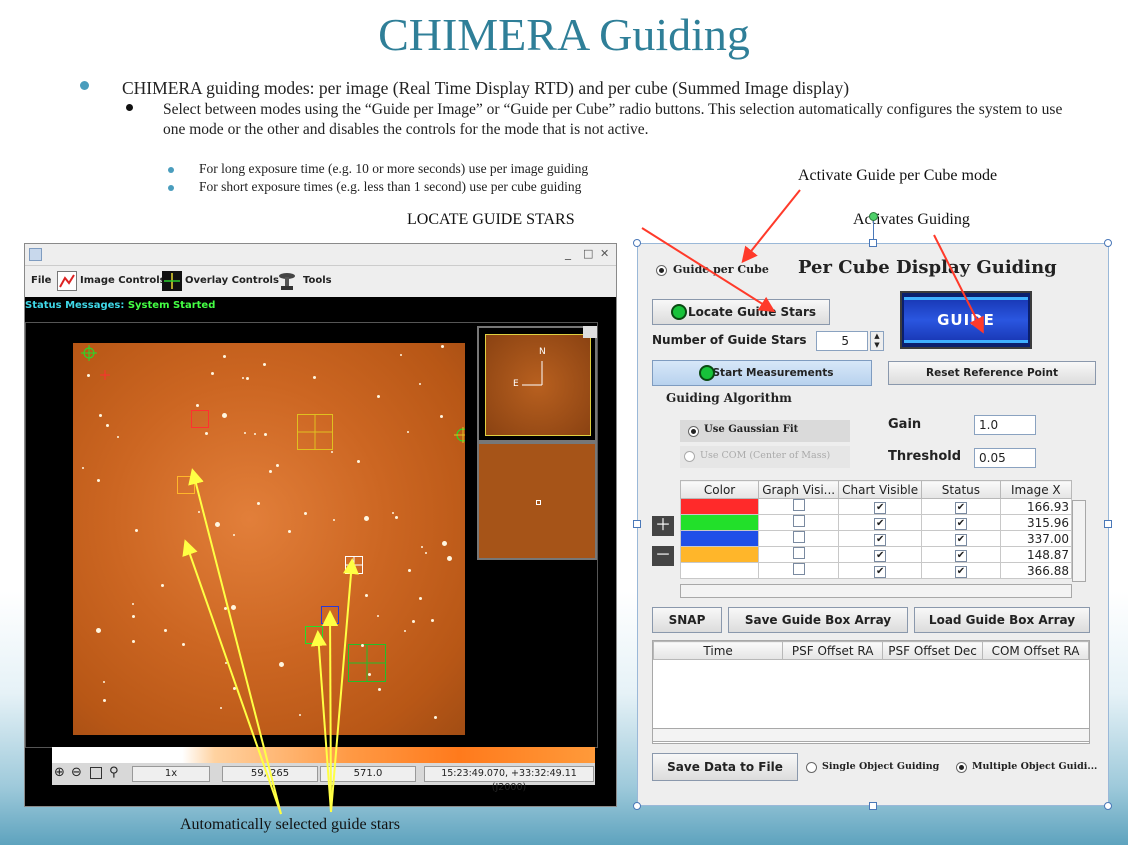 The height and width of the screenshot is (845, 1128). I want to click on gaussian-fit-radio, so click(693, 431).